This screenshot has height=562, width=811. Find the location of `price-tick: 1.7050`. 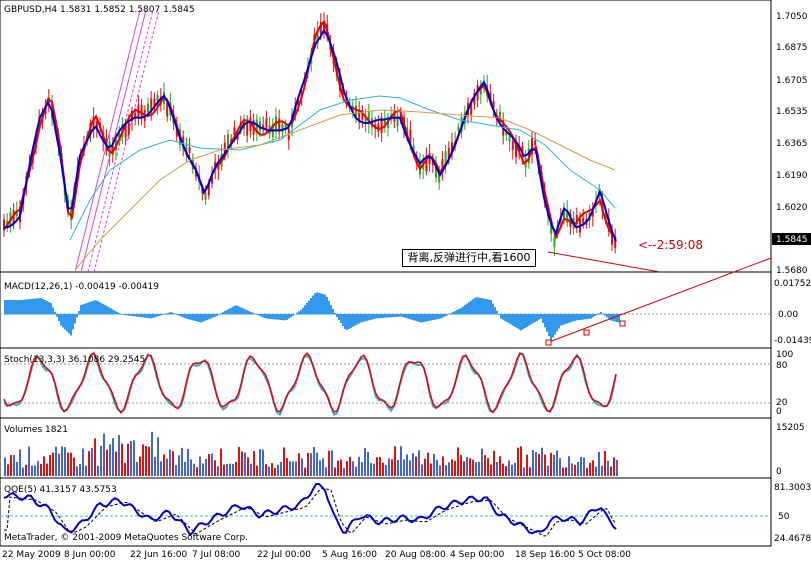

price-tick: 1.7050 is located at coordinates (792, 17).